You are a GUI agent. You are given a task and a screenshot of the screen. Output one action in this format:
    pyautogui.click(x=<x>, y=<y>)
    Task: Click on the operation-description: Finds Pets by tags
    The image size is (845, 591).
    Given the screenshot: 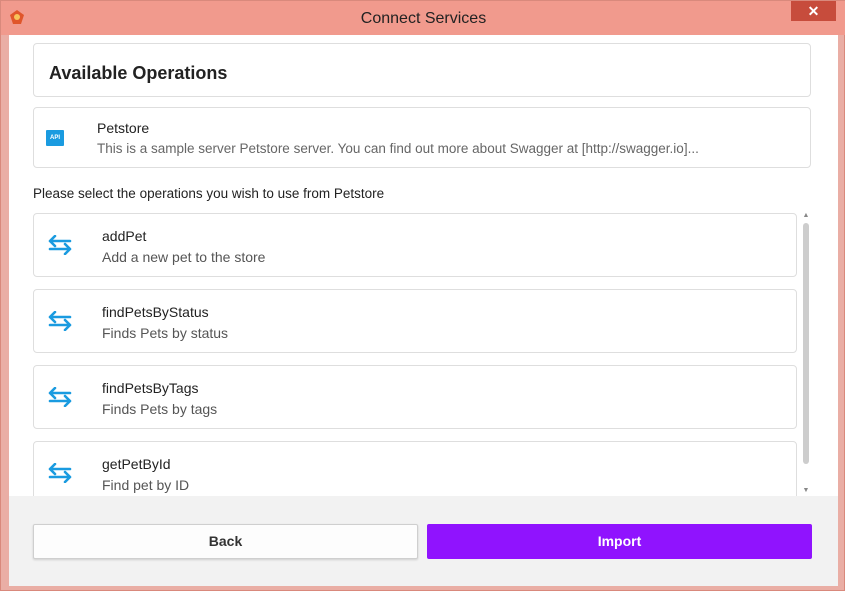 What is the action you would take?
    pyautogui.click(x=160, y=409)
    